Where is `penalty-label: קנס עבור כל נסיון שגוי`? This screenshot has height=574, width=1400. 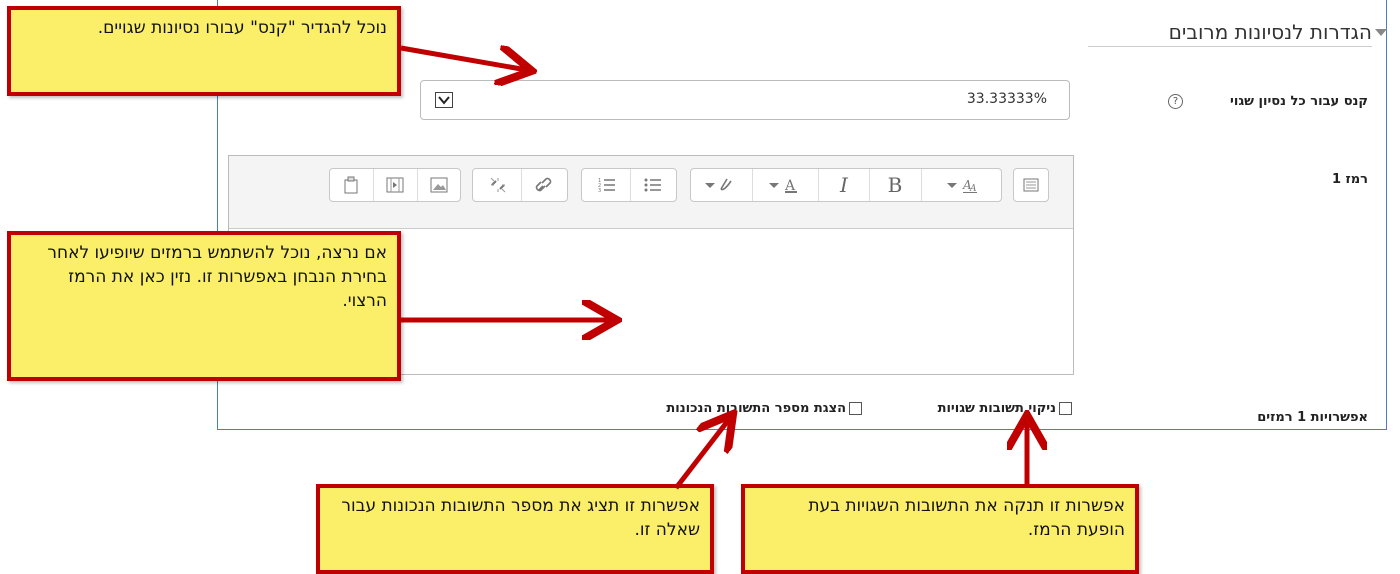 penalty-label: קנס עבור כל נסיון שגוי is located at coordinates (1299, 101).